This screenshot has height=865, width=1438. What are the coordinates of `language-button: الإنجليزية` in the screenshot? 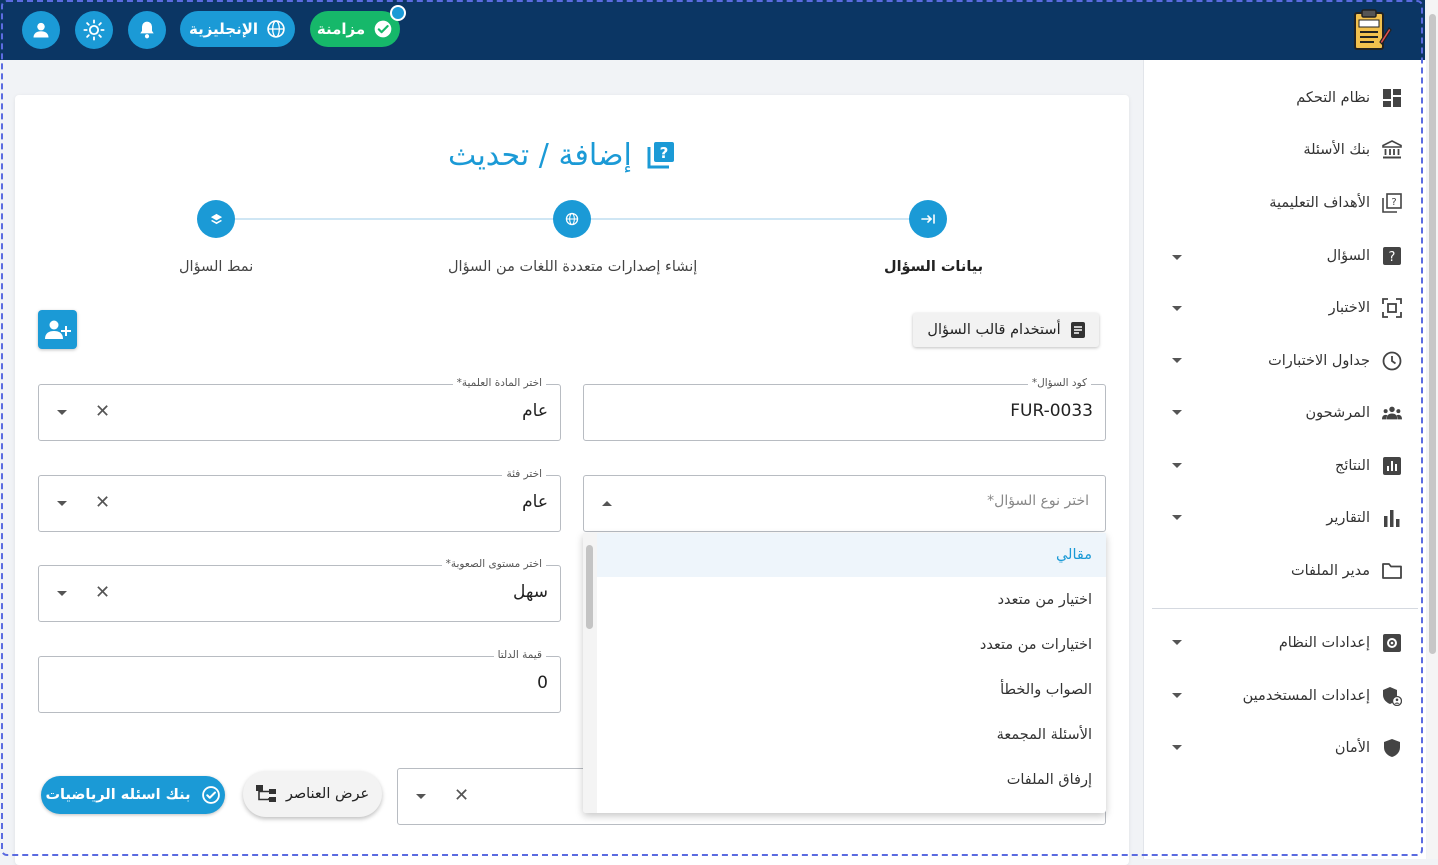 It's located at (237, 29).